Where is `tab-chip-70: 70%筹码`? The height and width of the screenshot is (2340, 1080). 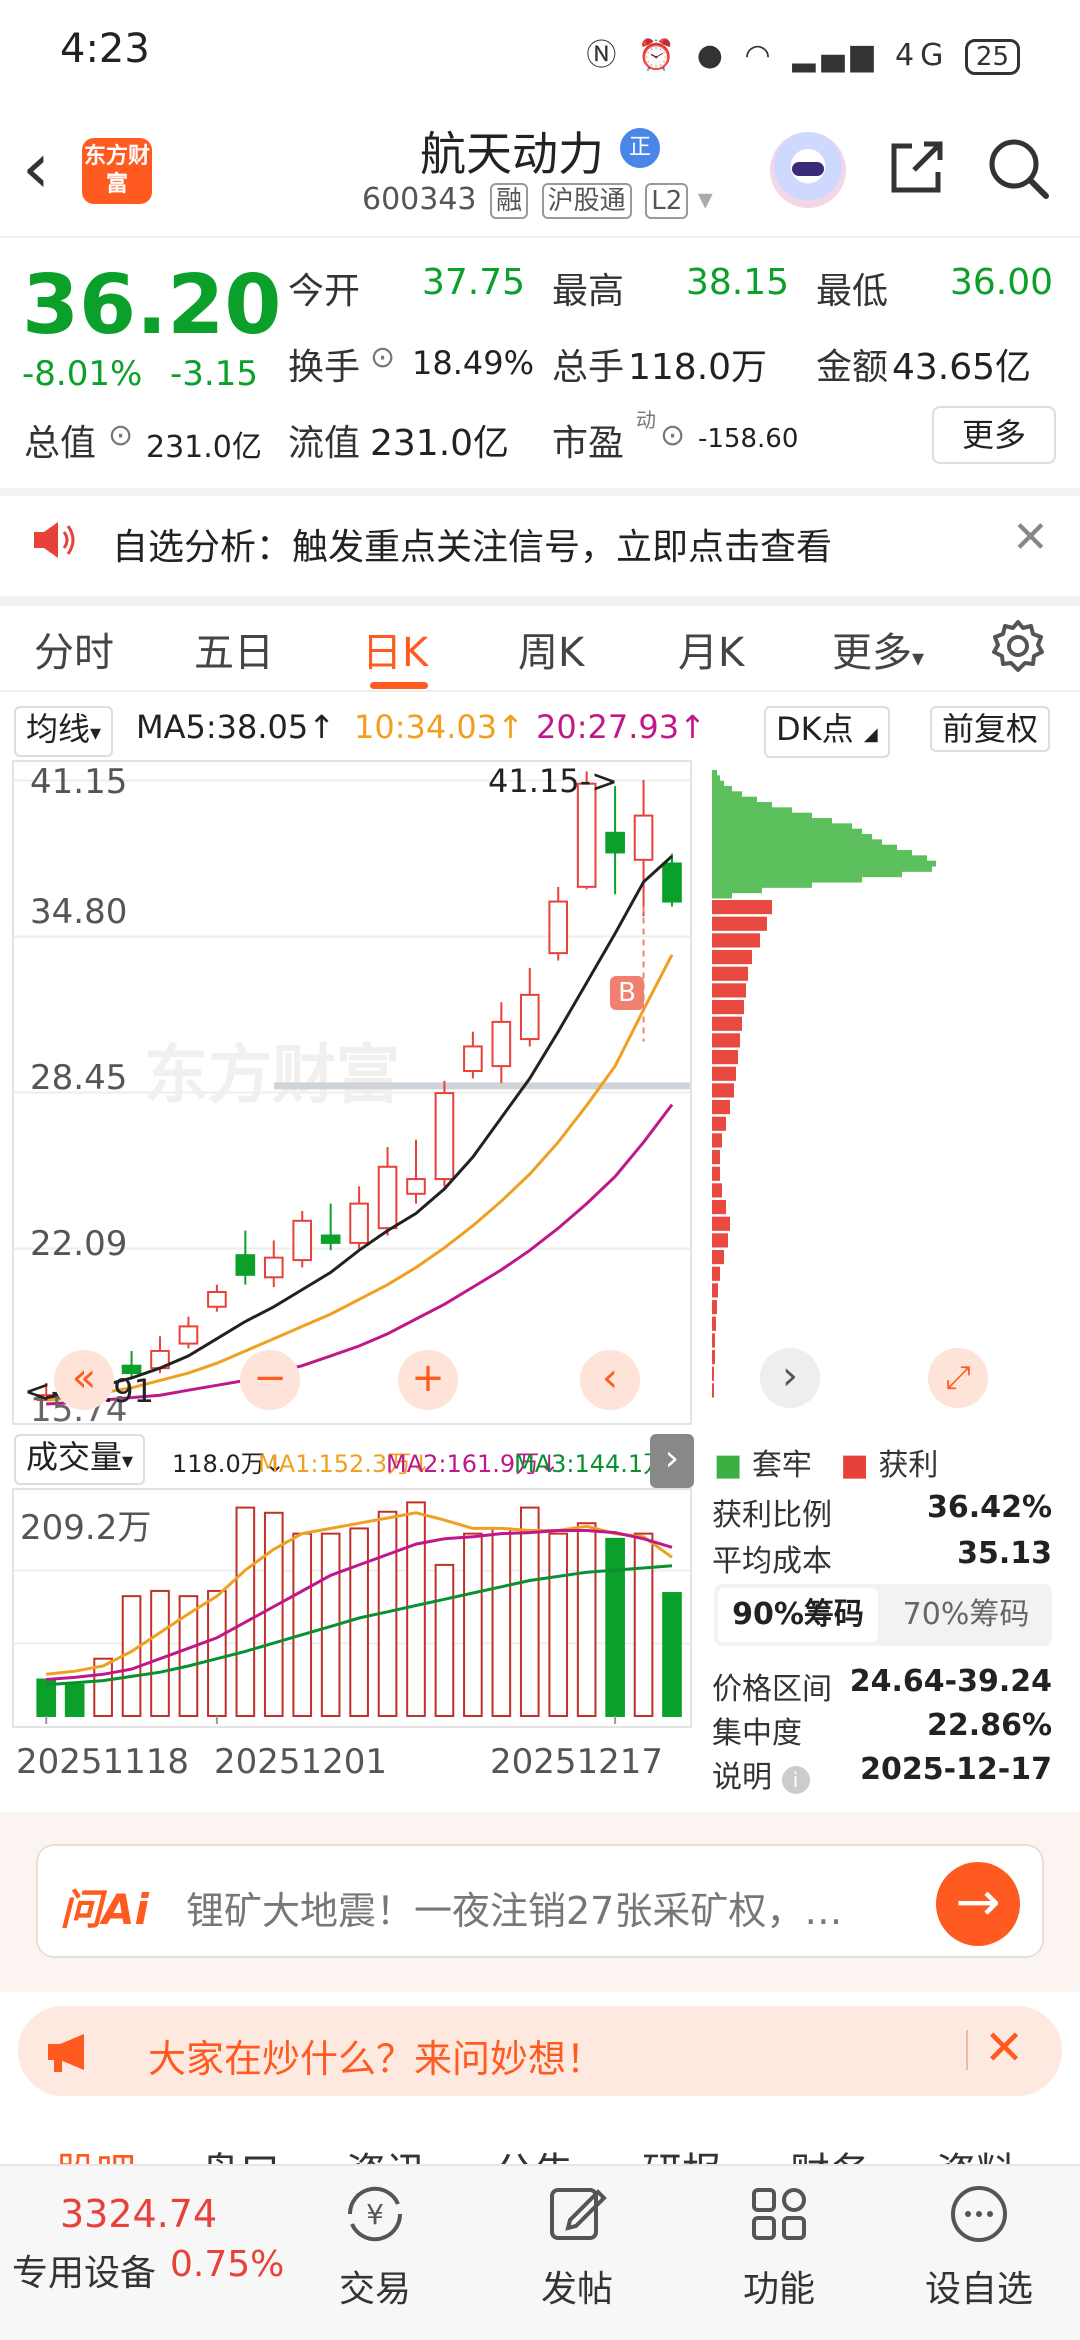
tab-chip-70: 70%筹码 is located at coordinates (966, 1615).